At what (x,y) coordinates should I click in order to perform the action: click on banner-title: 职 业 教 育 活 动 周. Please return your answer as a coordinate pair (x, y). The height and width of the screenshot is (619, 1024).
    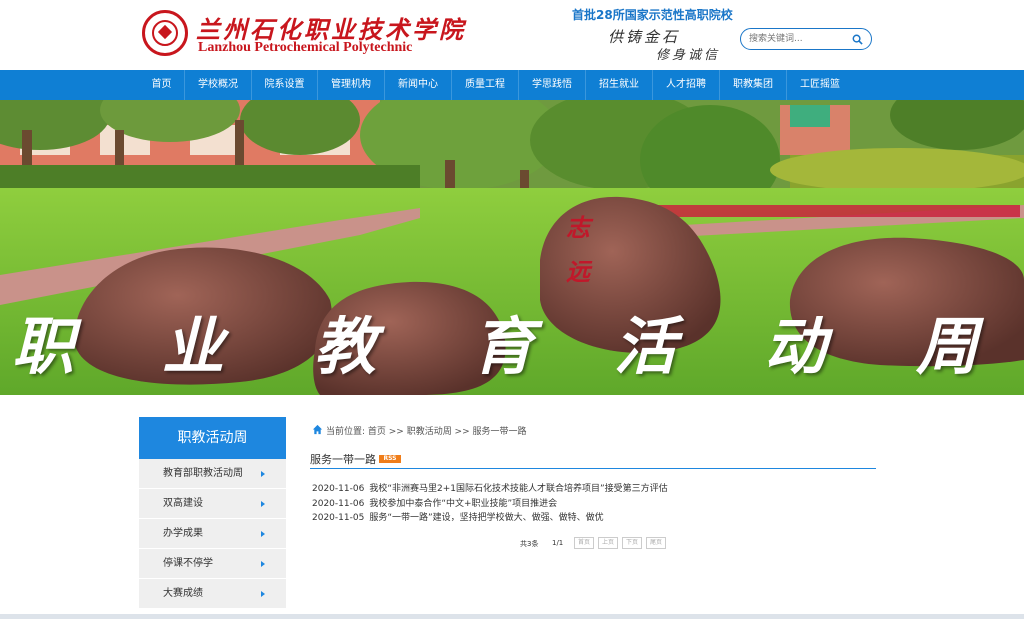
    Looking at the image, I should click on (512, 339).